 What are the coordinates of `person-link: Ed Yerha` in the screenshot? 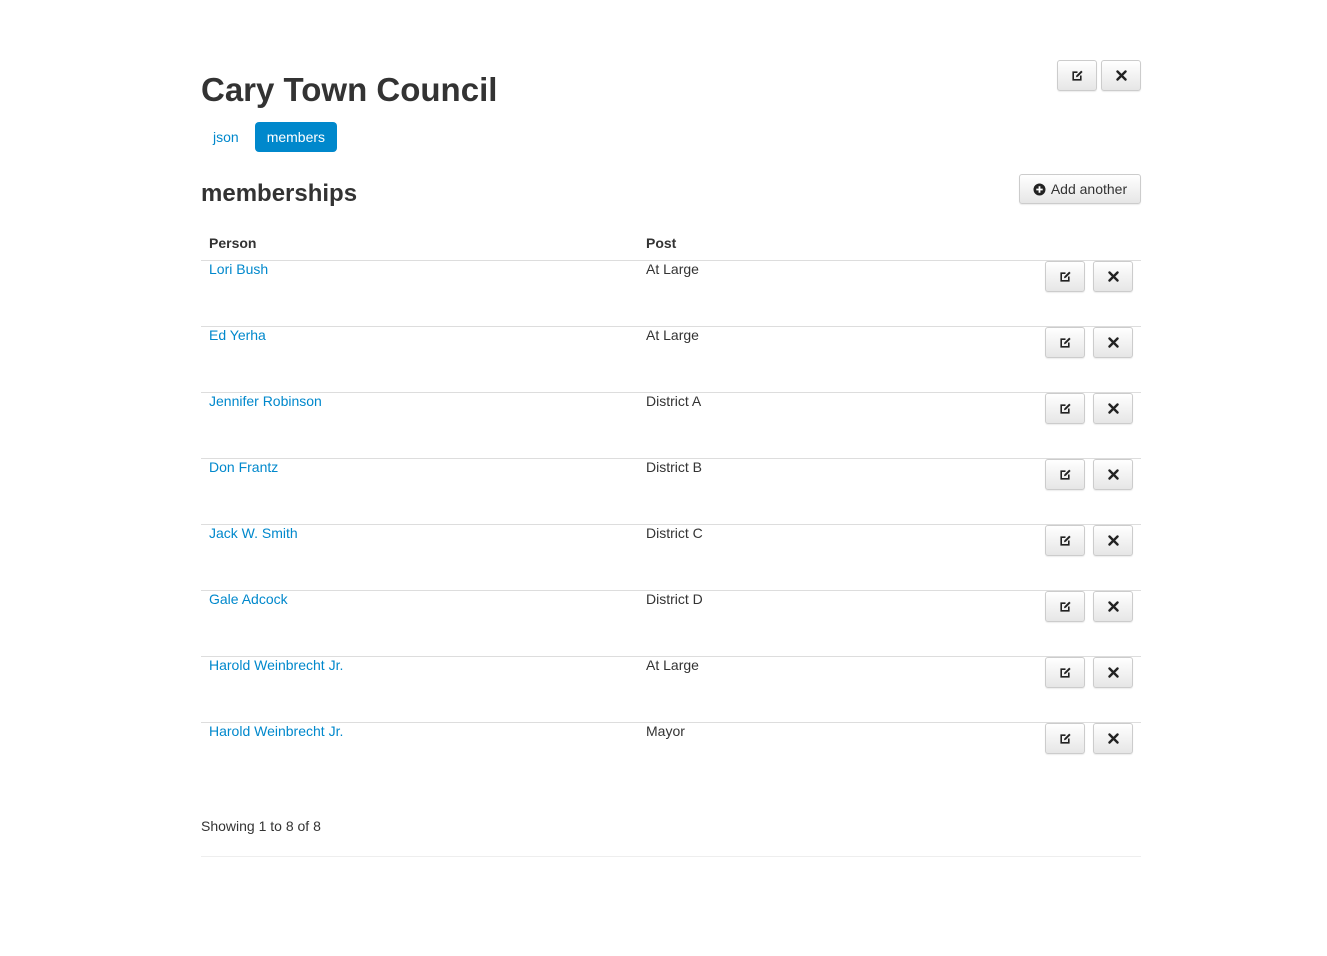 It's located at (237, 335).